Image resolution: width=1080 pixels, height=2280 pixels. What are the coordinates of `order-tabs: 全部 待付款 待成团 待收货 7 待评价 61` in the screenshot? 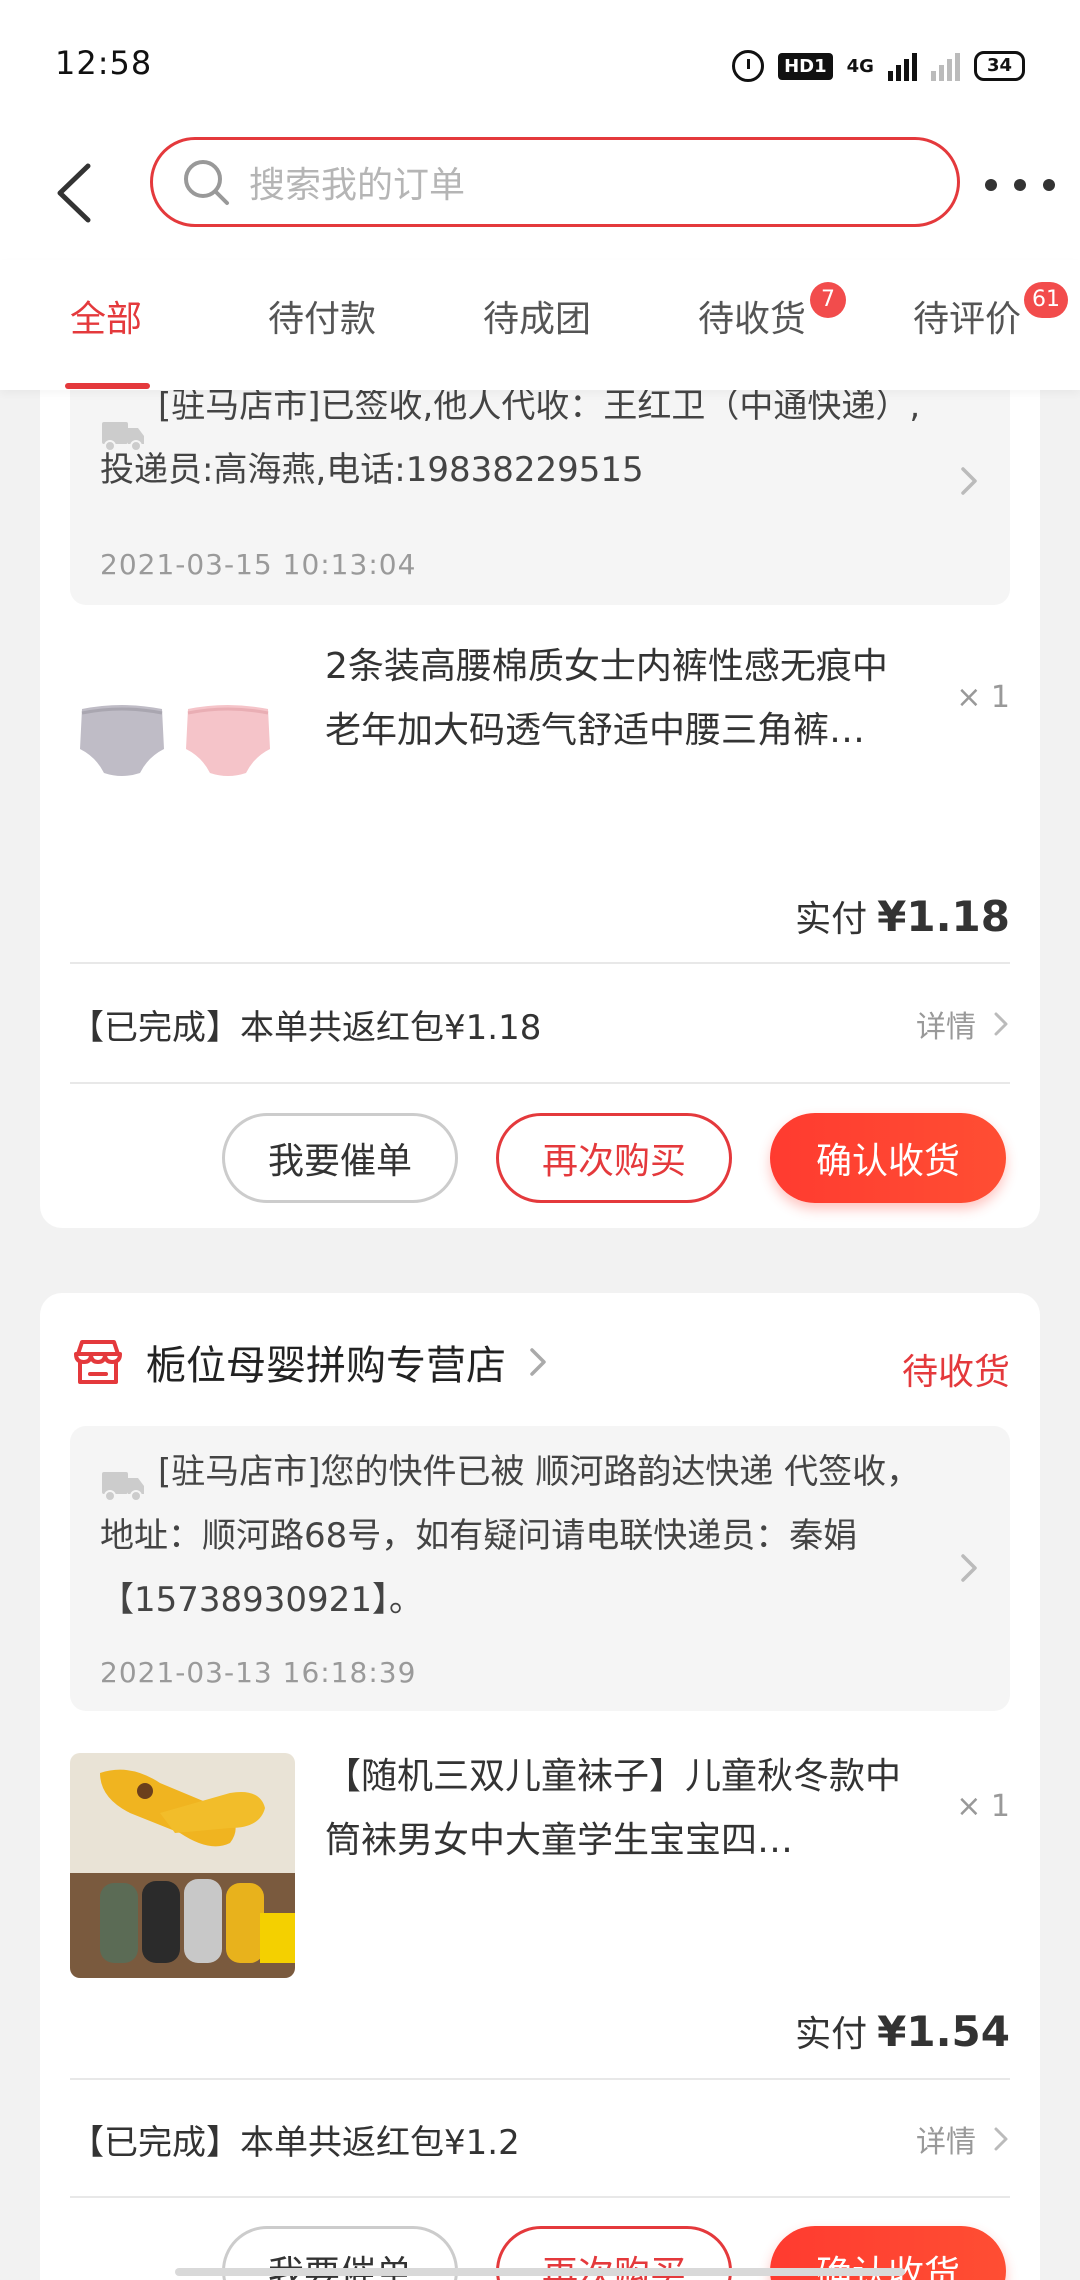 It's located at (540, 325).